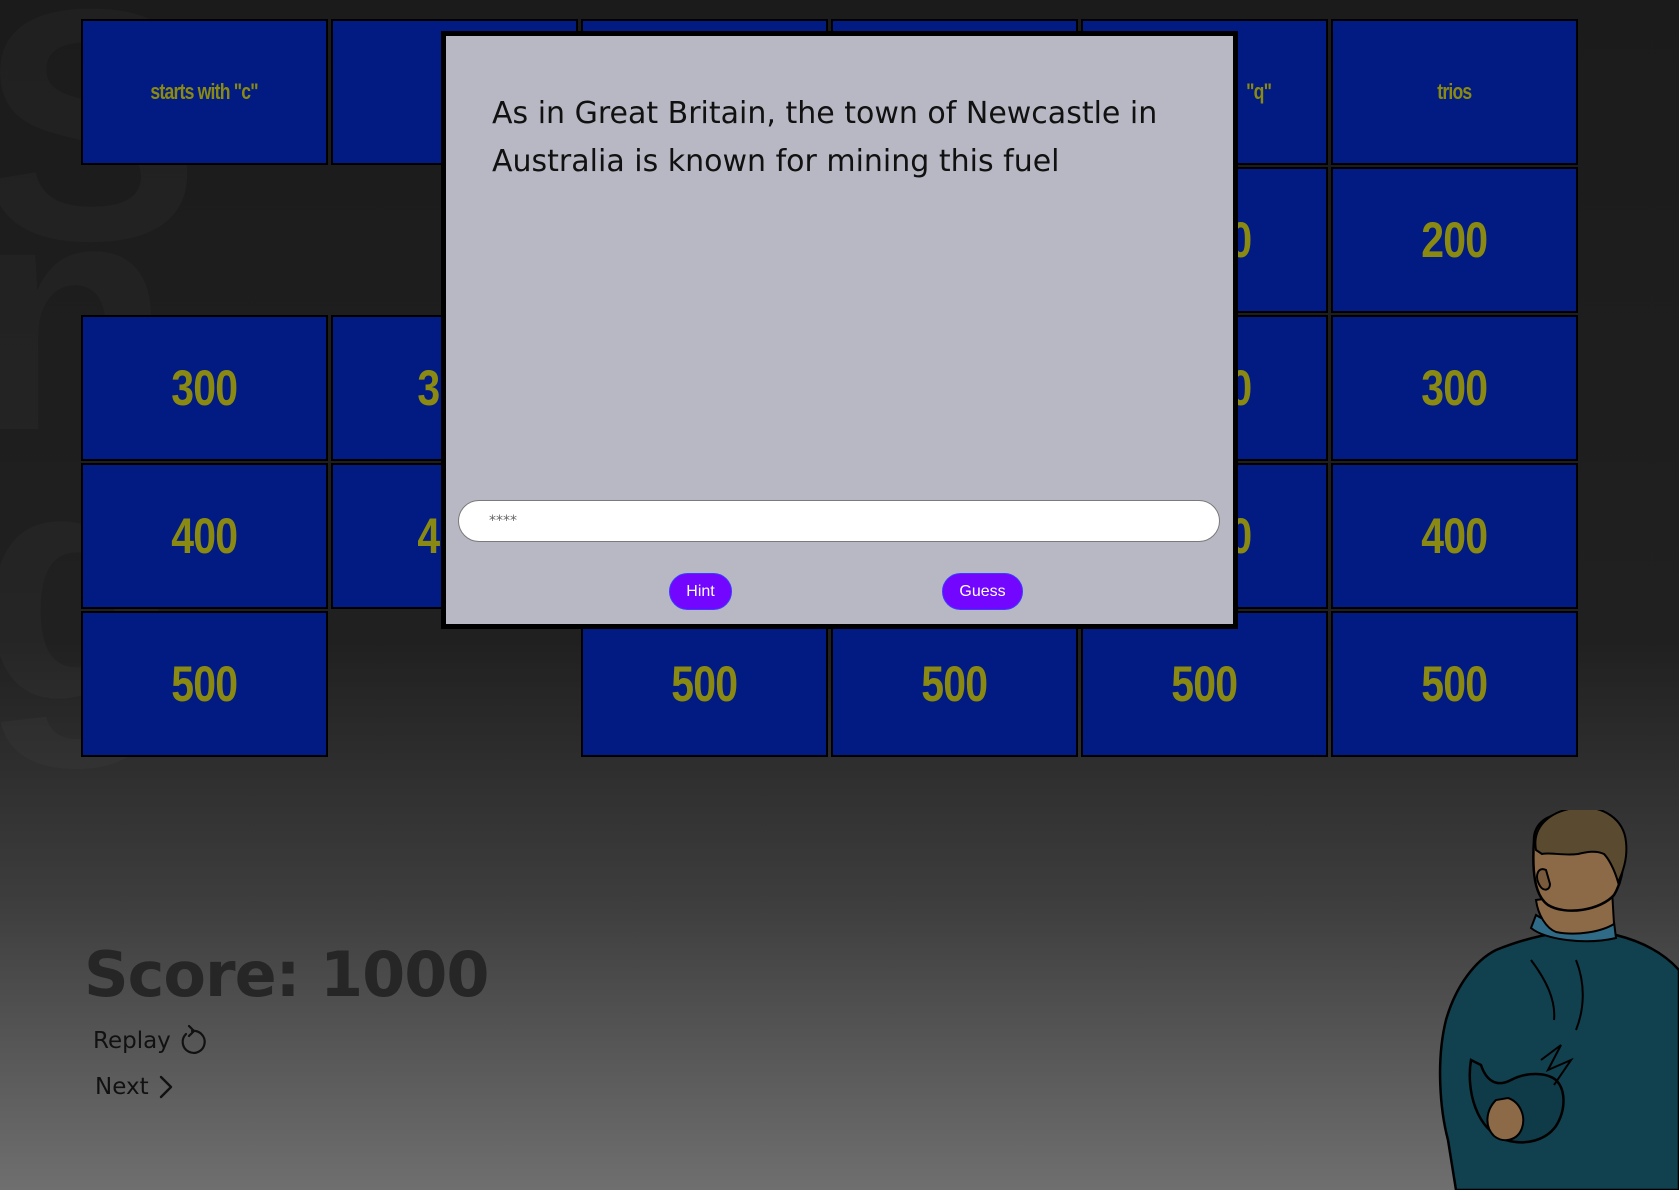  I want to click on chevron-right-icon, so click(166, 1087).